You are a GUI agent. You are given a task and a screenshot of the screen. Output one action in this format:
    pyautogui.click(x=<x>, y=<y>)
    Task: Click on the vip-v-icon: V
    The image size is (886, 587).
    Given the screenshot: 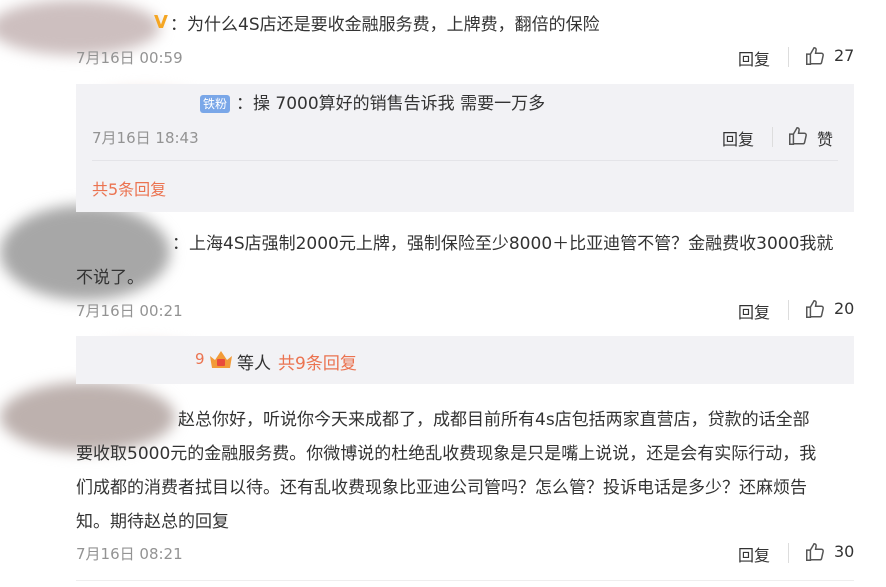 What is the action you would take?
    pyautogui.click(x=161, y=22)
    